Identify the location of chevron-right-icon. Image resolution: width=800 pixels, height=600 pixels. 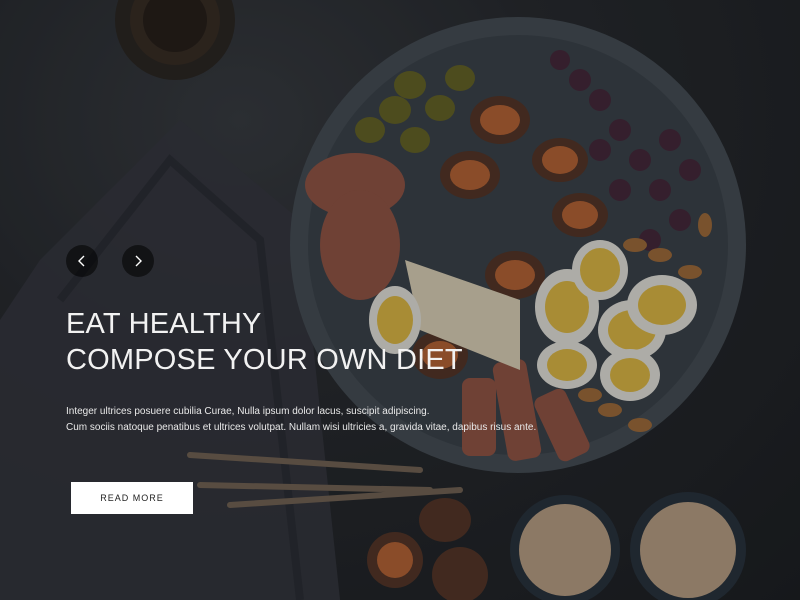
(138, 261).